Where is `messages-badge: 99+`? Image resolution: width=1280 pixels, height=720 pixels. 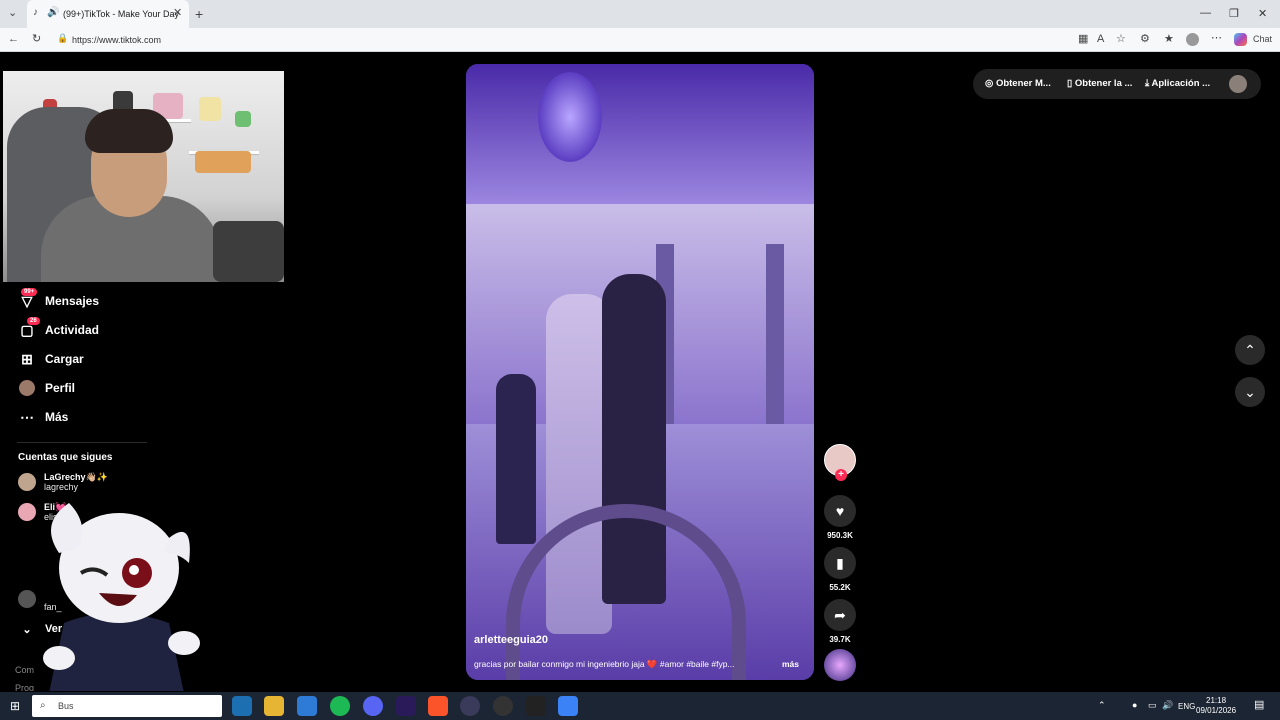
messages-badge: 99+ is located at coordinates (29, 292).